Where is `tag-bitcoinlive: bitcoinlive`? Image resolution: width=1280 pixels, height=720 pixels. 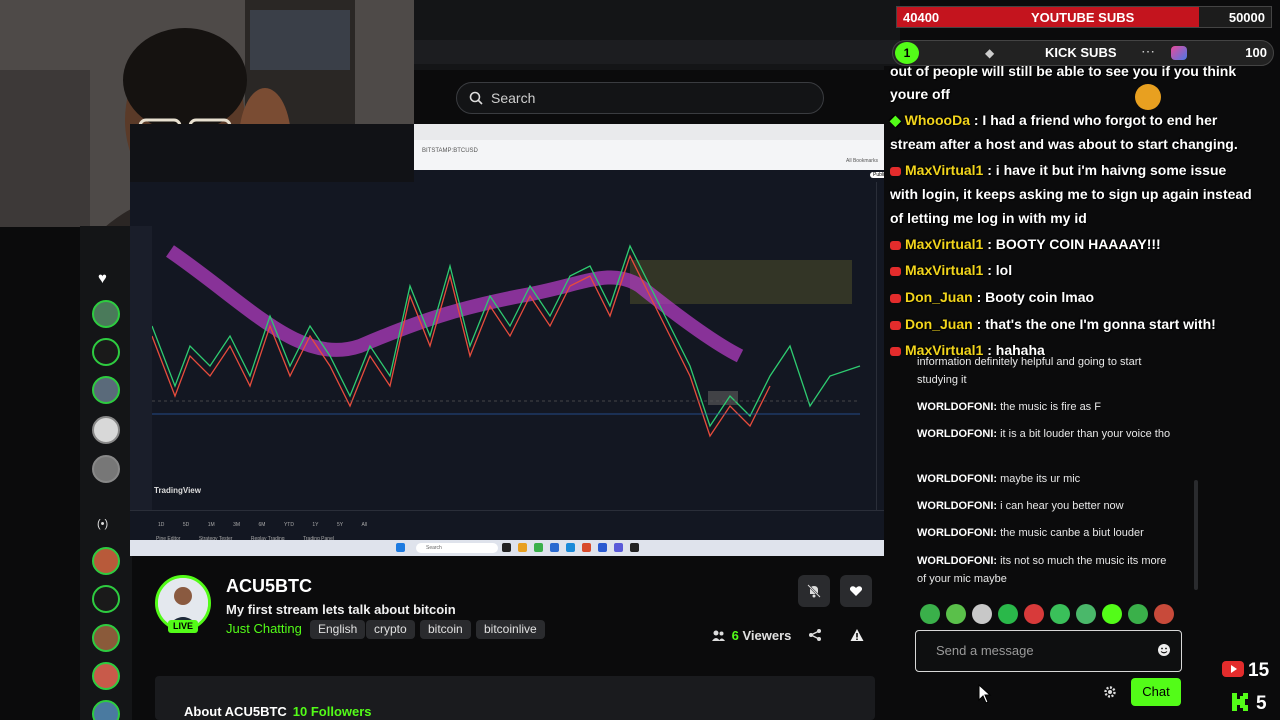
tag-bitcoinlive: bitcoinlive is located at coordinates (510, 629).